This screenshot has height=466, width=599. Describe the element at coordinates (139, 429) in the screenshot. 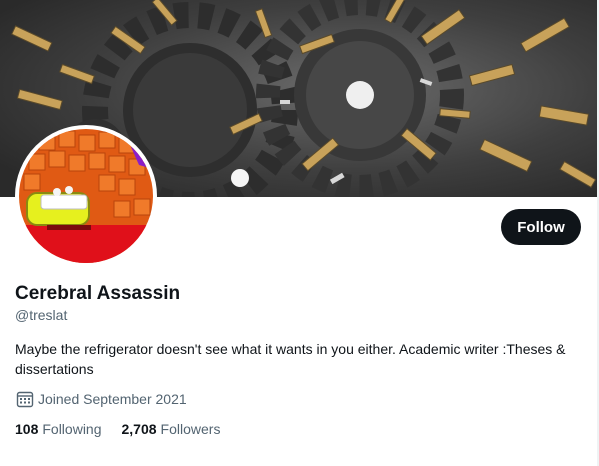

I see `followers-count: 2,708` at that location.